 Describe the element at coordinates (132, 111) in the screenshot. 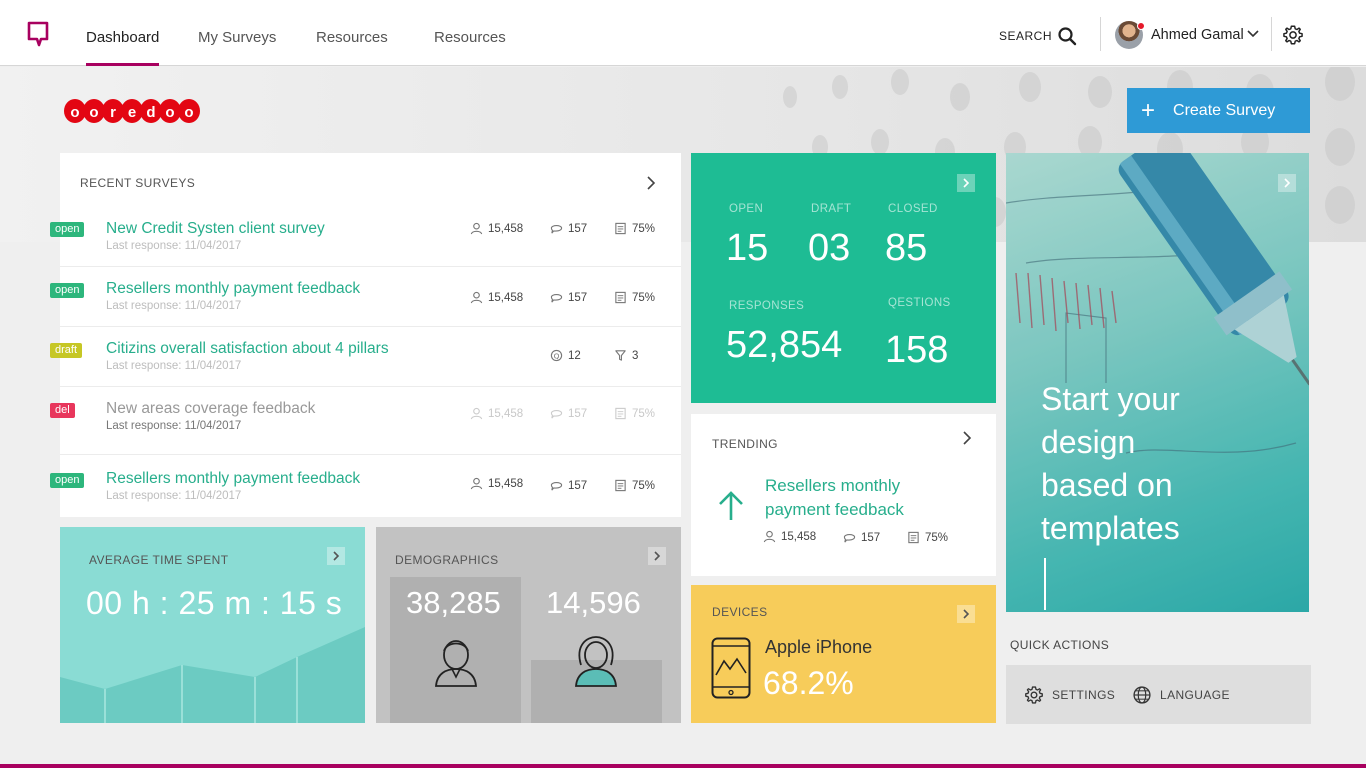

I see `ooredoo-logo: o o r e d o o` at that location.